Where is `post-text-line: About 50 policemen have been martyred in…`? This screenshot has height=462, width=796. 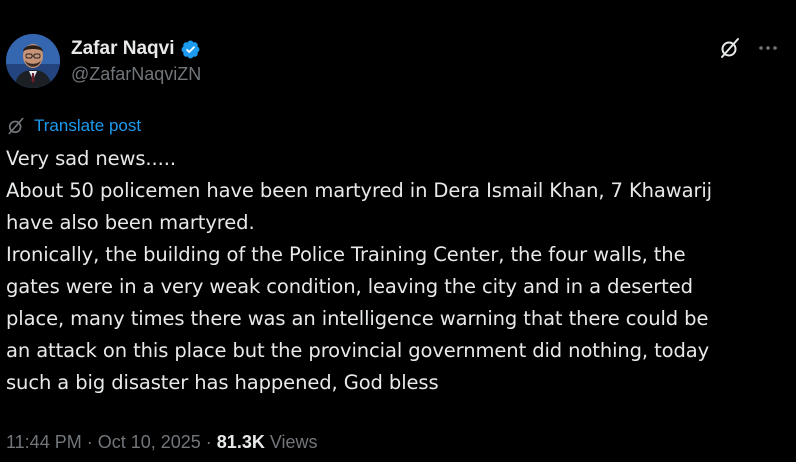
post-text-line: About 50 policemen have been martyred in… is located at coordinates (359, 190).